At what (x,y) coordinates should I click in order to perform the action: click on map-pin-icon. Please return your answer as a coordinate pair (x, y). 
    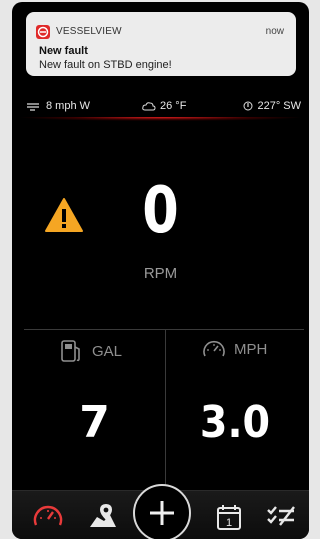
    Looking at the image, I should click on (103, 518).